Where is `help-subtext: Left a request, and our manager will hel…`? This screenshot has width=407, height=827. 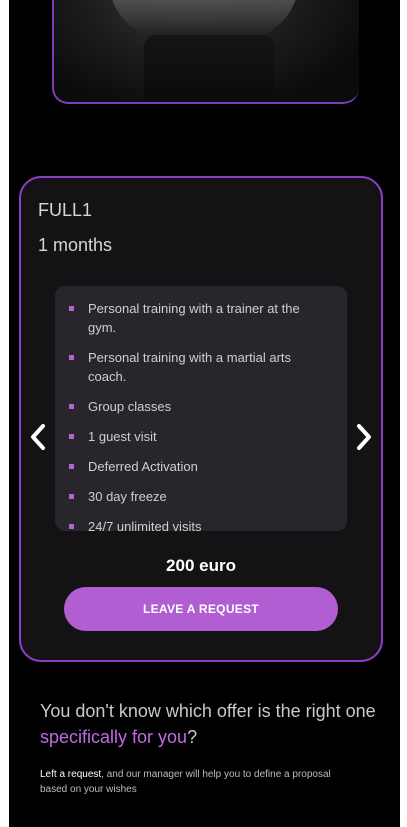
help-subtext: Left a request, and our manager will hel… is located at coordinates (185, 782).